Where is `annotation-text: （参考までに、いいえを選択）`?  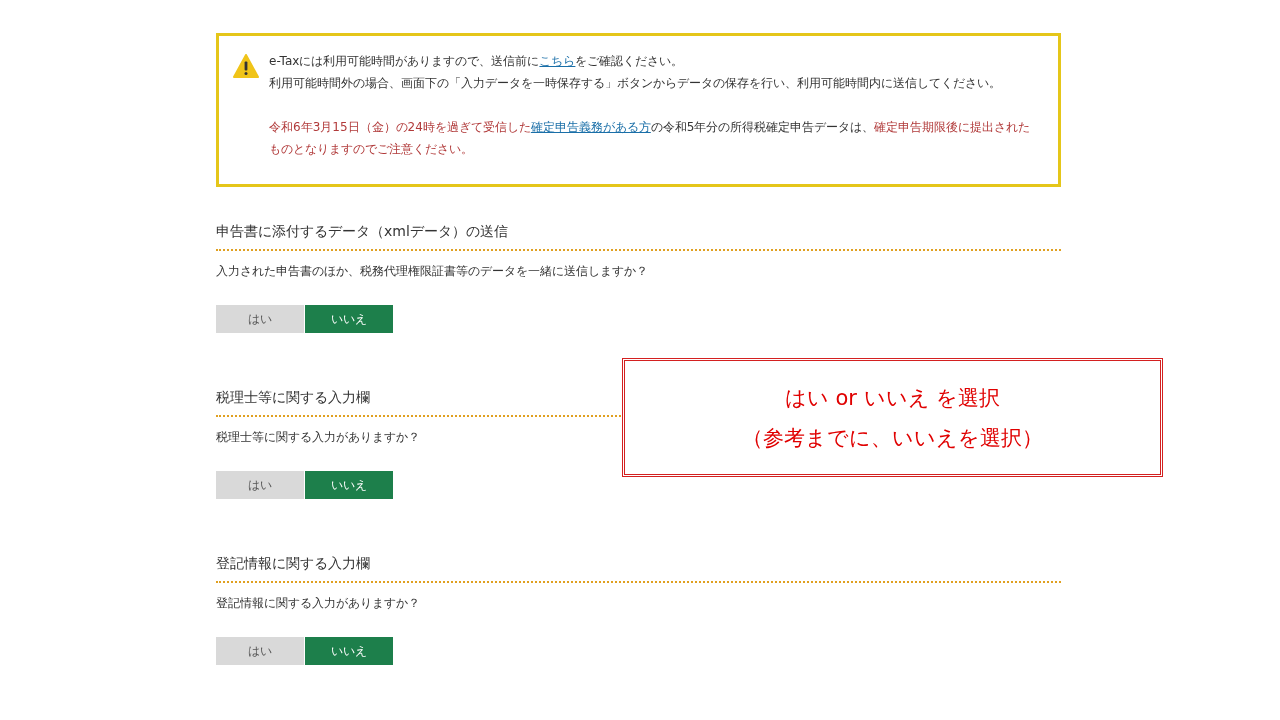
annotation-text: （参考までに、いいえを選択） is located at coordinates (892, 438).